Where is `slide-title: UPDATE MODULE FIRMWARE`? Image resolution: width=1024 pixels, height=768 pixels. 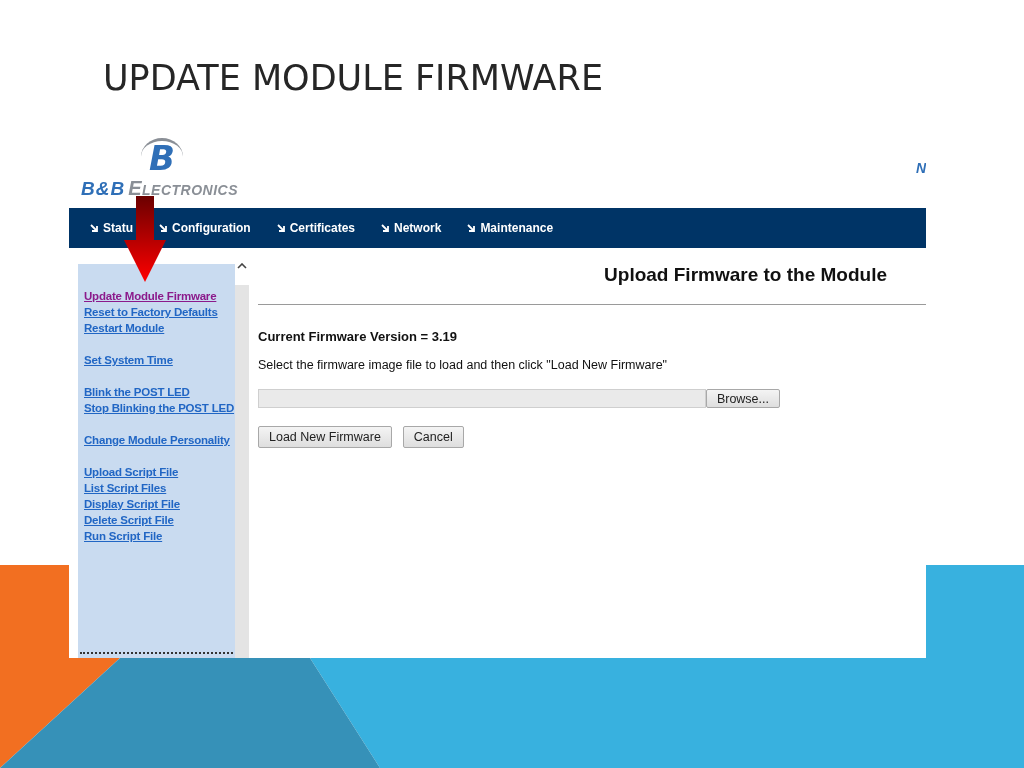
slide-title: UPDATE MODULE FIRMWARE is located at coordinates (353, 78).